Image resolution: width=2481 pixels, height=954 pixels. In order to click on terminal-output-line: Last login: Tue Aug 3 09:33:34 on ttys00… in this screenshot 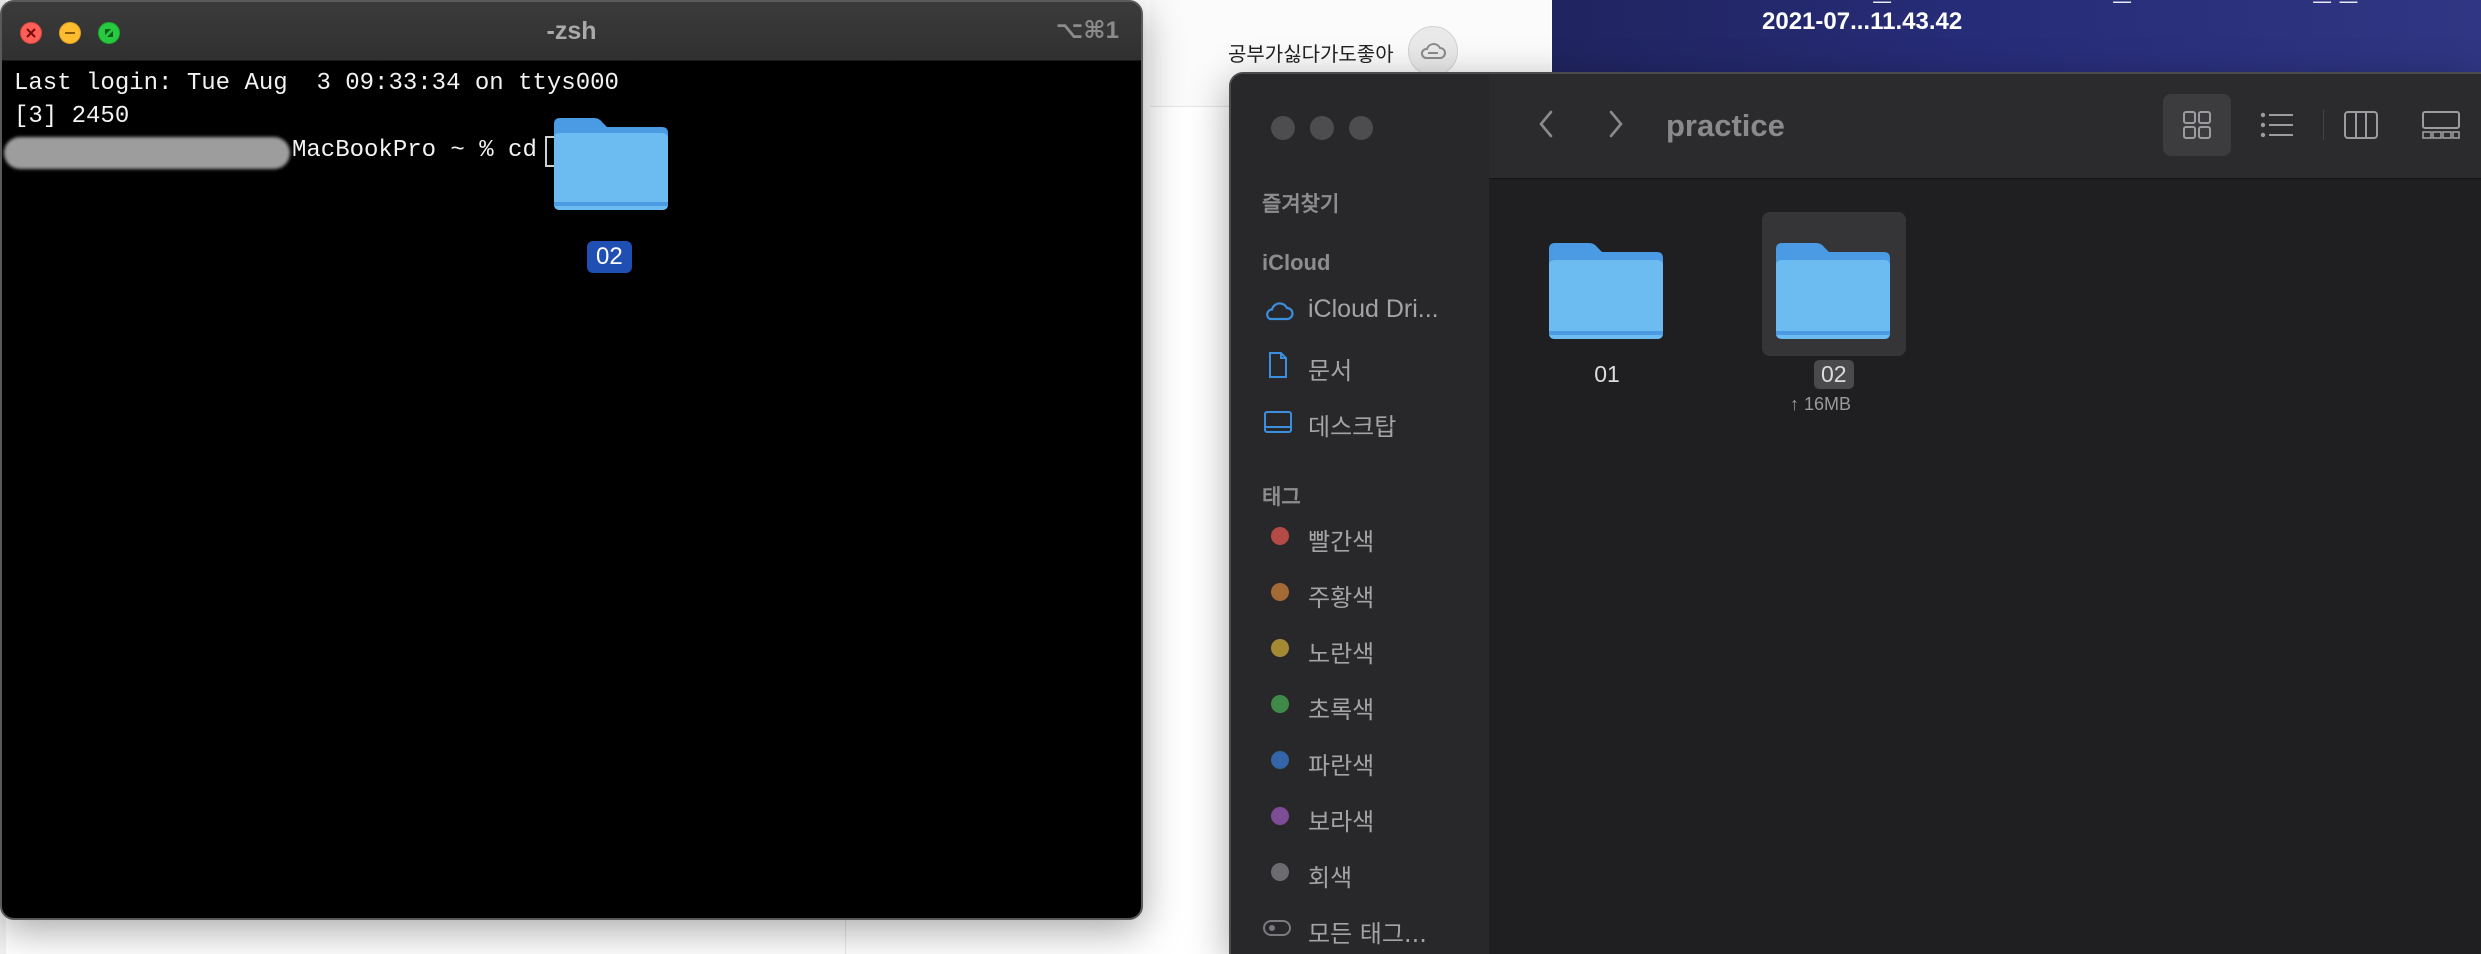, I will do `click(316, 83)`.